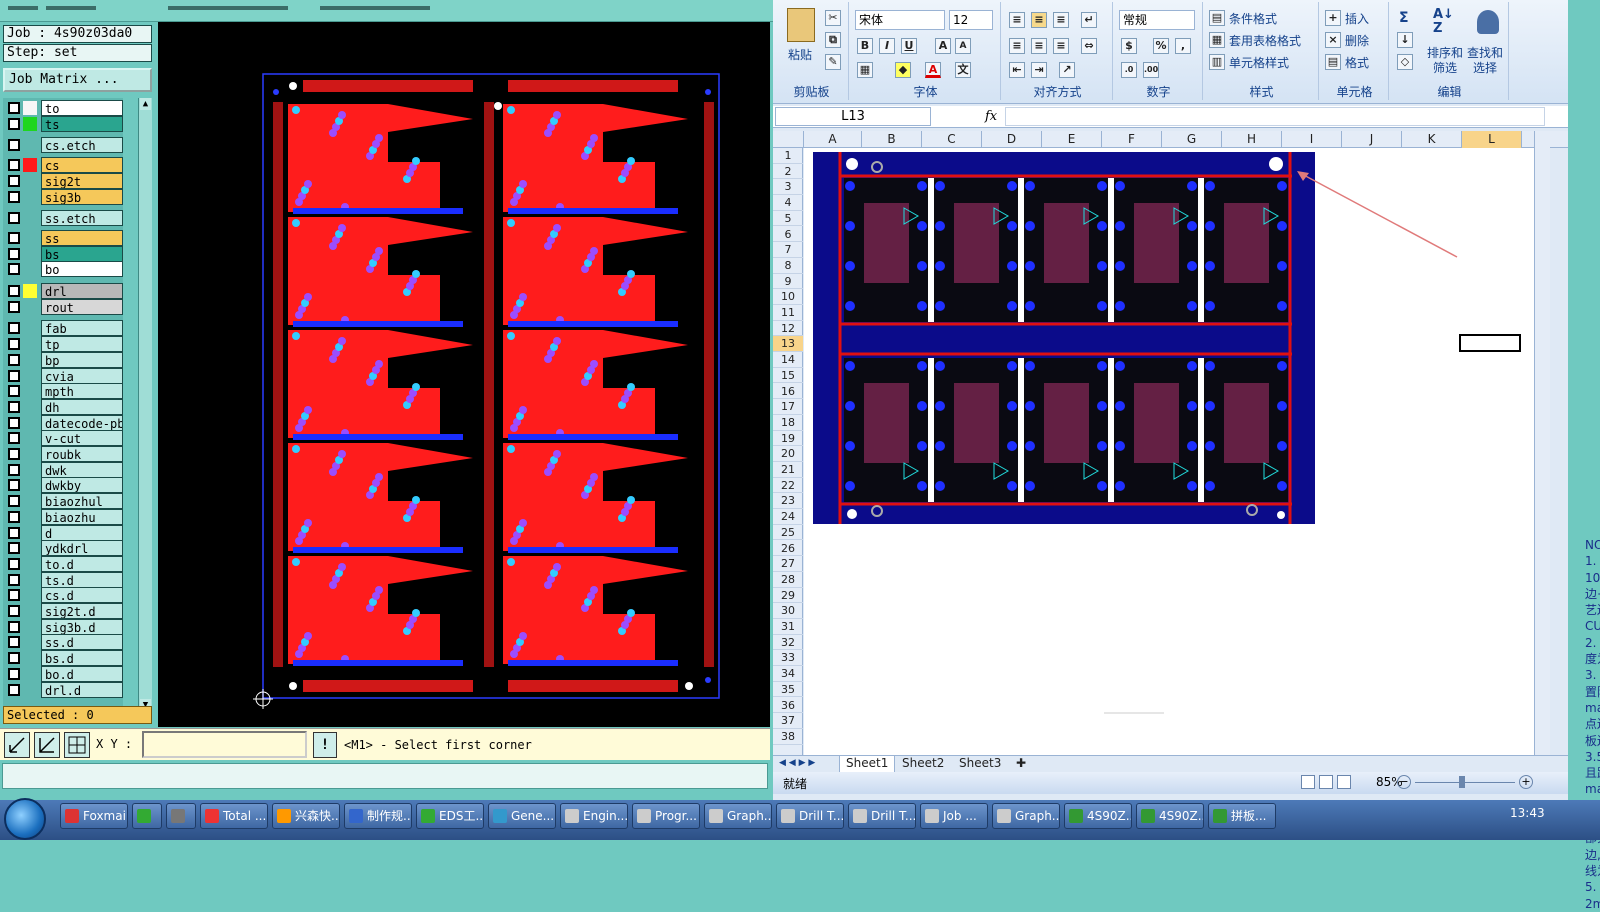 This screenshot has height=912, width=1600. Describe the element at coordinates (788, 706) in the screenshot. I see `row-header-36: 36` at that location.